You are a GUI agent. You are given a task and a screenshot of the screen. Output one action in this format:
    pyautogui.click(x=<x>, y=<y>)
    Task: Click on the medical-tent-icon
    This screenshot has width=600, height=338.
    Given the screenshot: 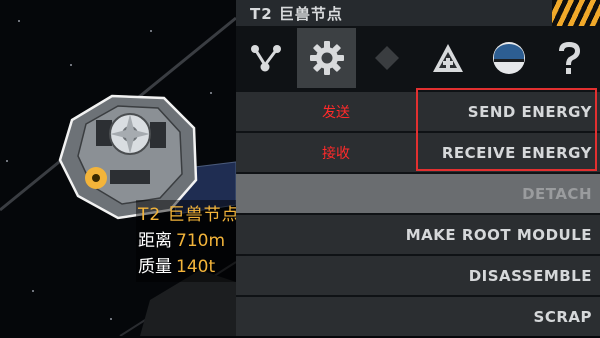 What is the action you would take?
    pyautogui.click(x=447, y=58)
    